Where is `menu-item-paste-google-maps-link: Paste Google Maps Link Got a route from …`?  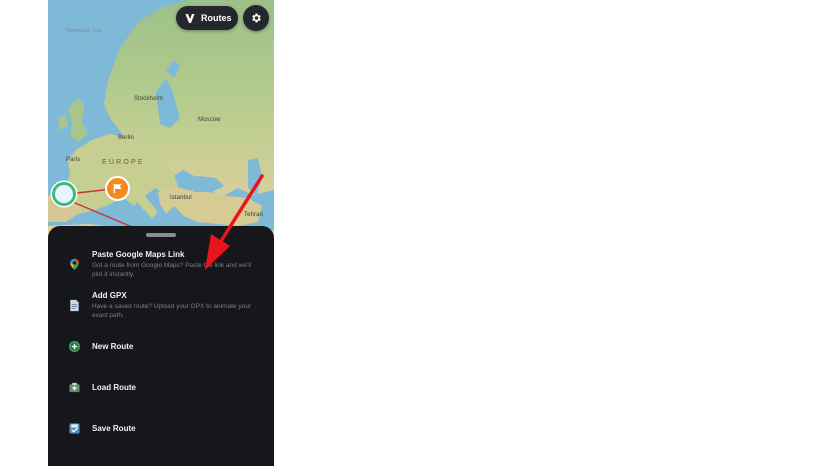
menu-item-paste-google-maps-link: Paste Google Maps Link Got a route from … is located at coordinates (161, 266).